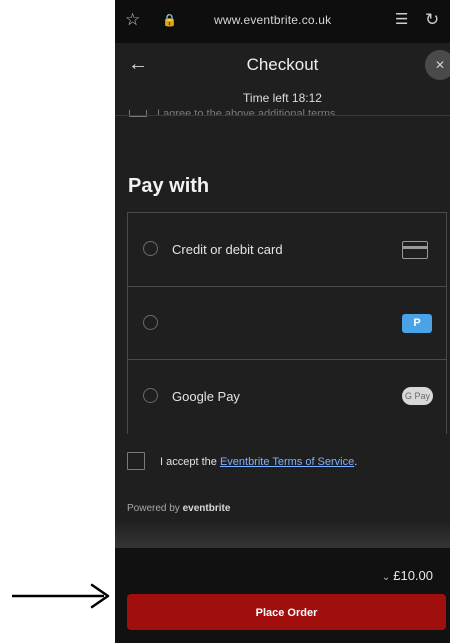 The image size is (450, 643). What do you see at coordinates (272, 20) in the screenshot?
I see `url-text: www.eventbrite.co.uk` at bounding box center [272, 20].